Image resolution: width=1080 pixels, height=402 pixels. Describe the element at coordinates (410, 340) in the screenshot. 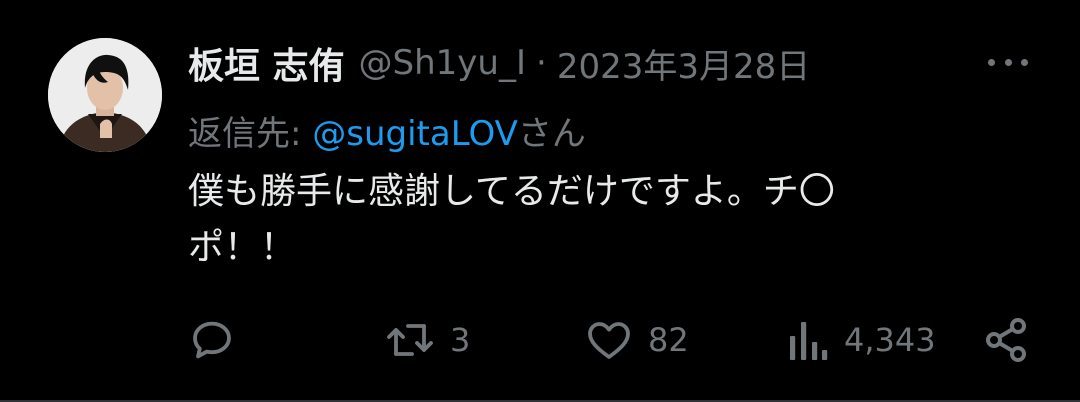

I see `retweet-icon` at that location.